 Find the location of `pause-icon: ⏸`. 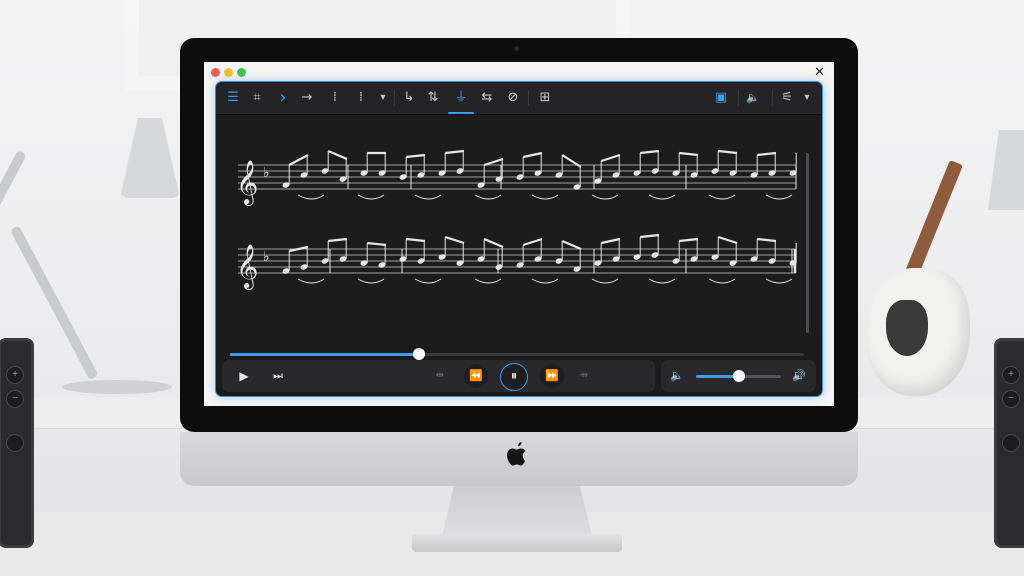

pause-icon: ⏸ is located at coordinates (514, 377).